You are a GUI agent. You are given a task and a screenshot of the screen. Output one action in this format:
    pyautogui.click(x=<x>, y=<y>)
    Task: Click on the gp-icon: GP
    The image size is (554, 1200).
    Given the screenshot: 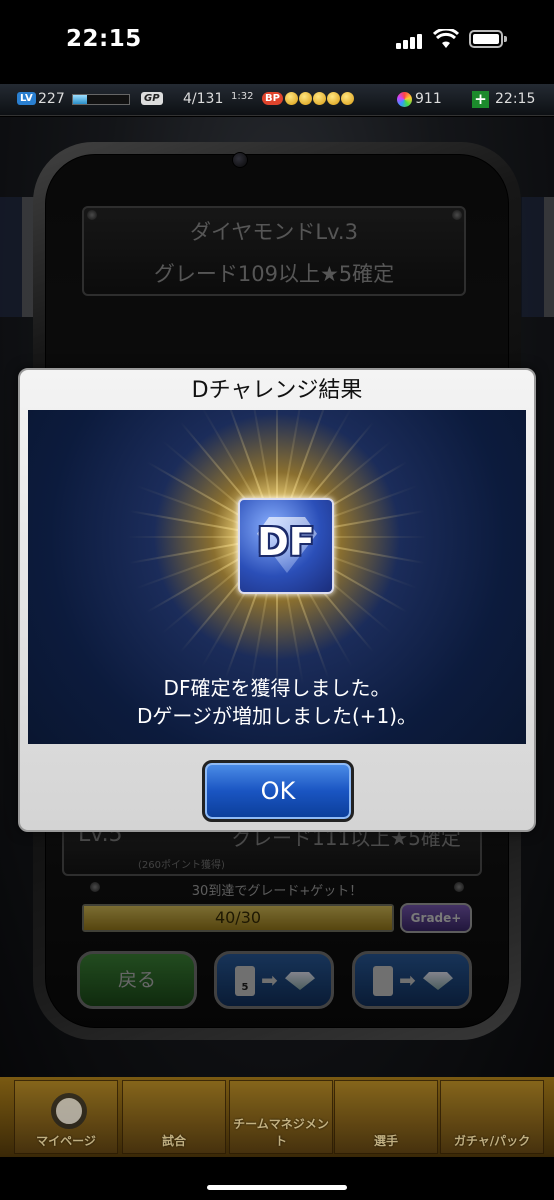 What is the action you would take?
    pyautogui.click(x=152, y=98)
    